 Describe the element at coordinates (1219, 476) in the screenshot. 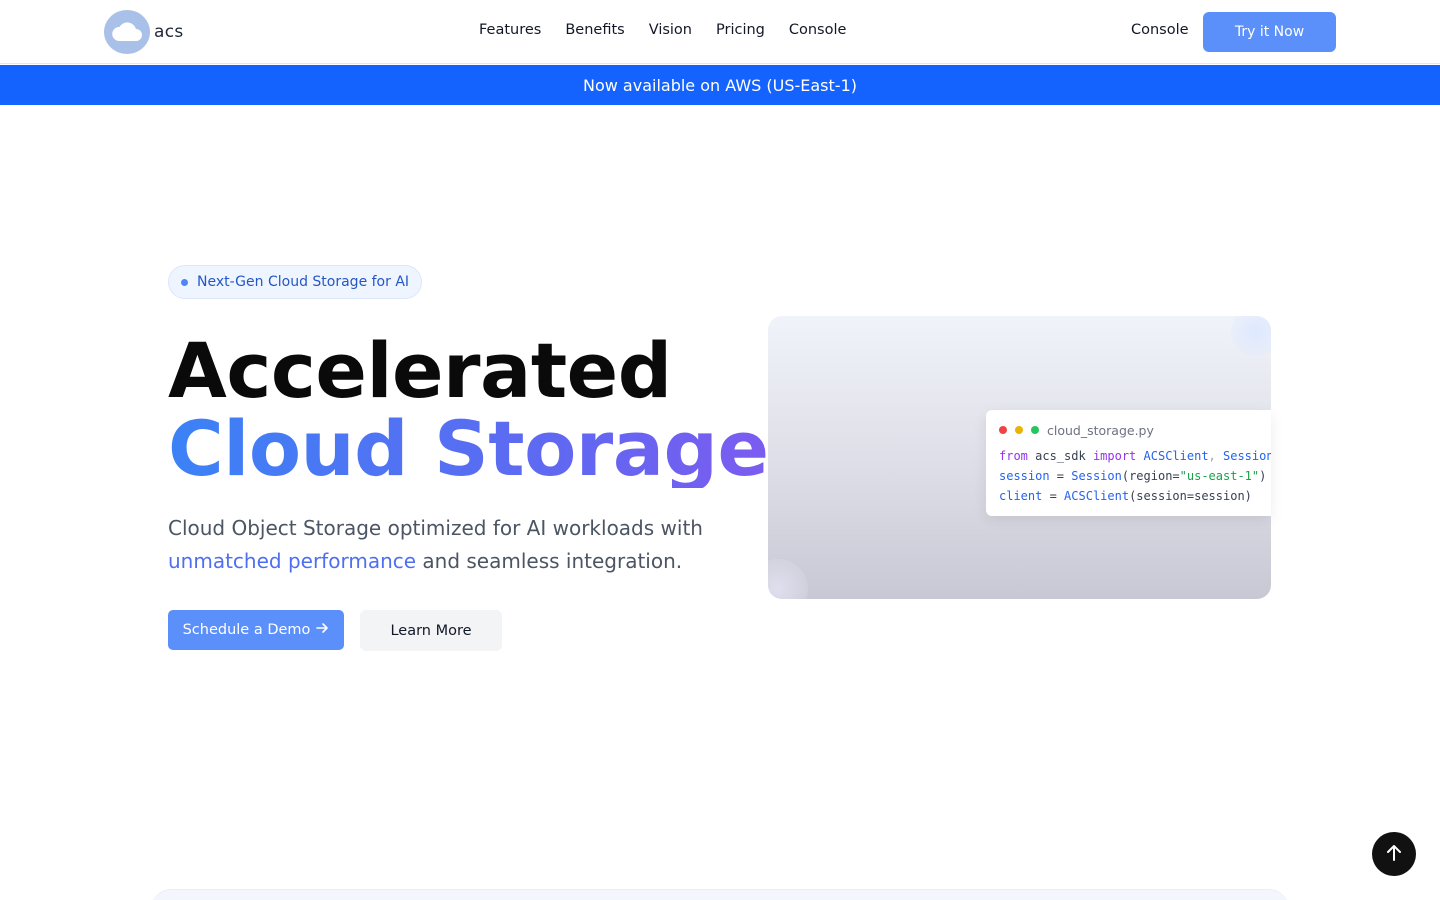

I see `code-string: "us-east-1"` at that location.